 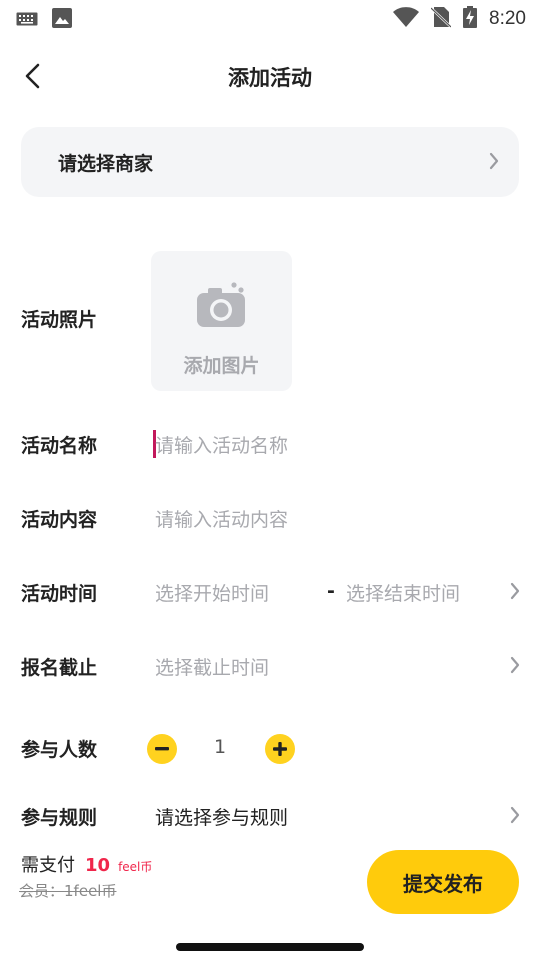 What do you see at coordinates (90, 891) in the screenshot?
I see `member-price: 1feel币` at bounding box center [90, 891].